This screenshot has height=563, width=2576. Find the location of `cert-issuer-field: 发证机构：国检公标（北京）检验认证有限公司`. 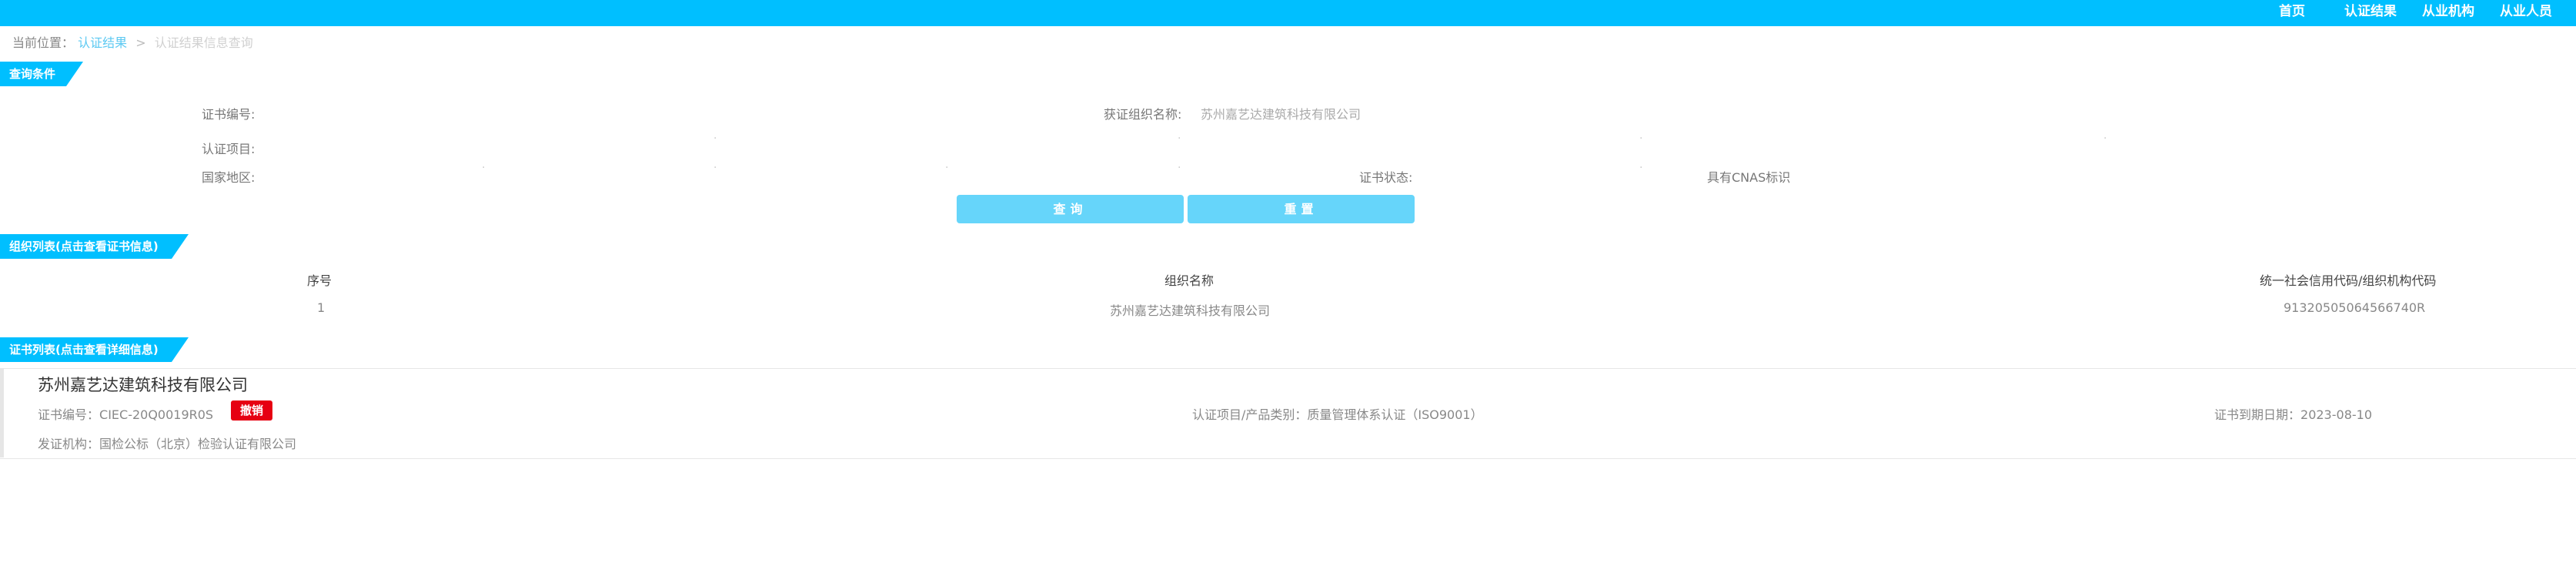

cert-issuer-field: 发证机构：国检公标（北京）检验认证有限公司 is located at coordinates (167, 443).